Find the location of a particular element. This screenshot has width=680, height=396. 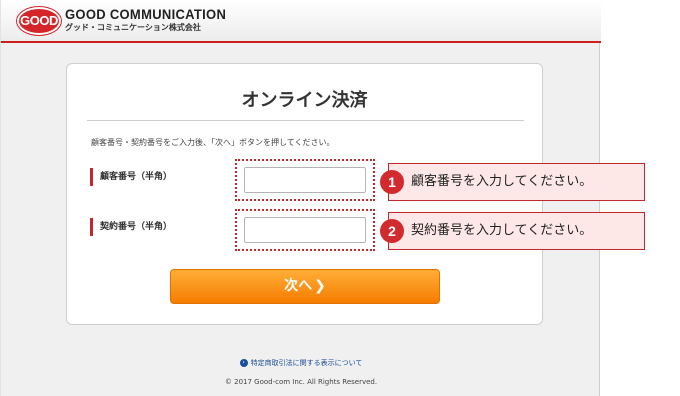

legal-notice-link: › 特定商取引法に関する表示について is located at coordinates (301, 363).